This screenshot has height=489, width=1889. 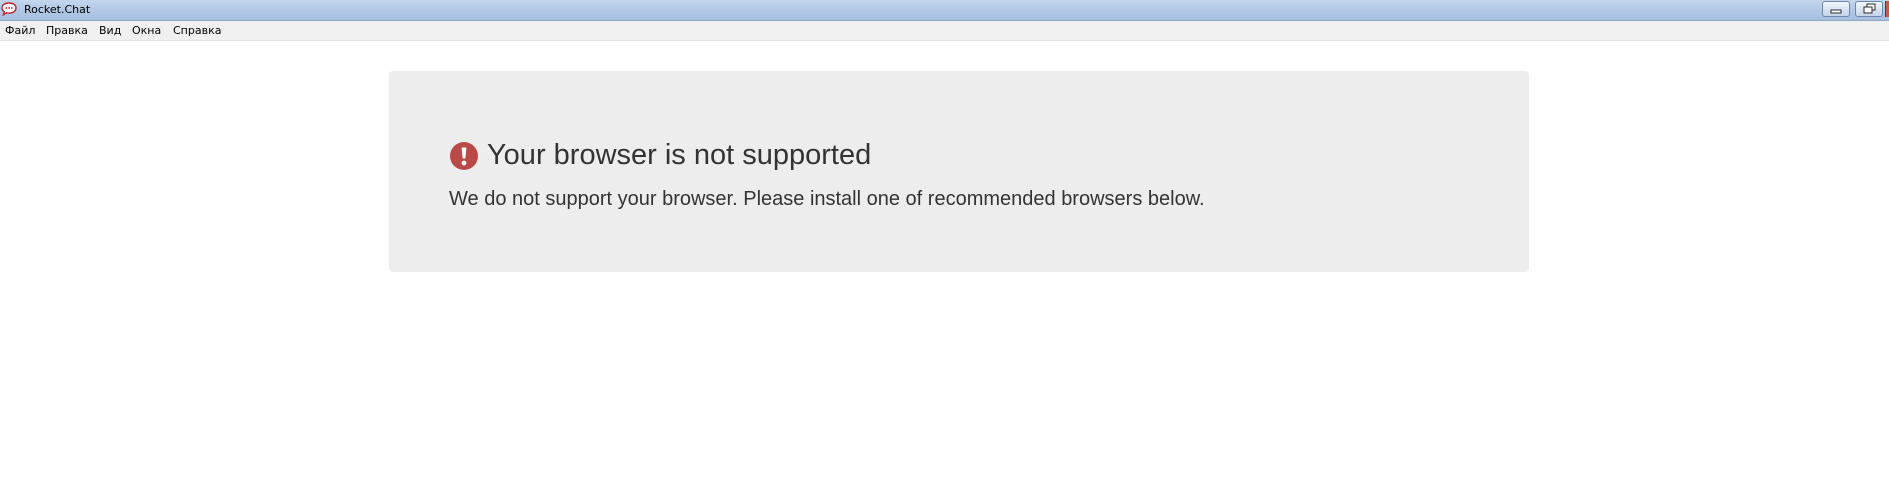 What do you see at coordinates (464, 156) in the screenshot?
I see `exclamation-circle-icon` at bounding box center [464, 156].